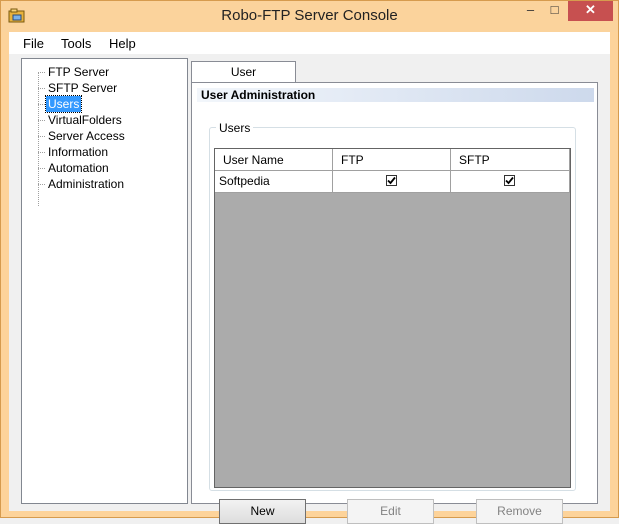  Describe the element at coordinates (530, 11) in the screenshot. I see `minimize-button: –` at that location.